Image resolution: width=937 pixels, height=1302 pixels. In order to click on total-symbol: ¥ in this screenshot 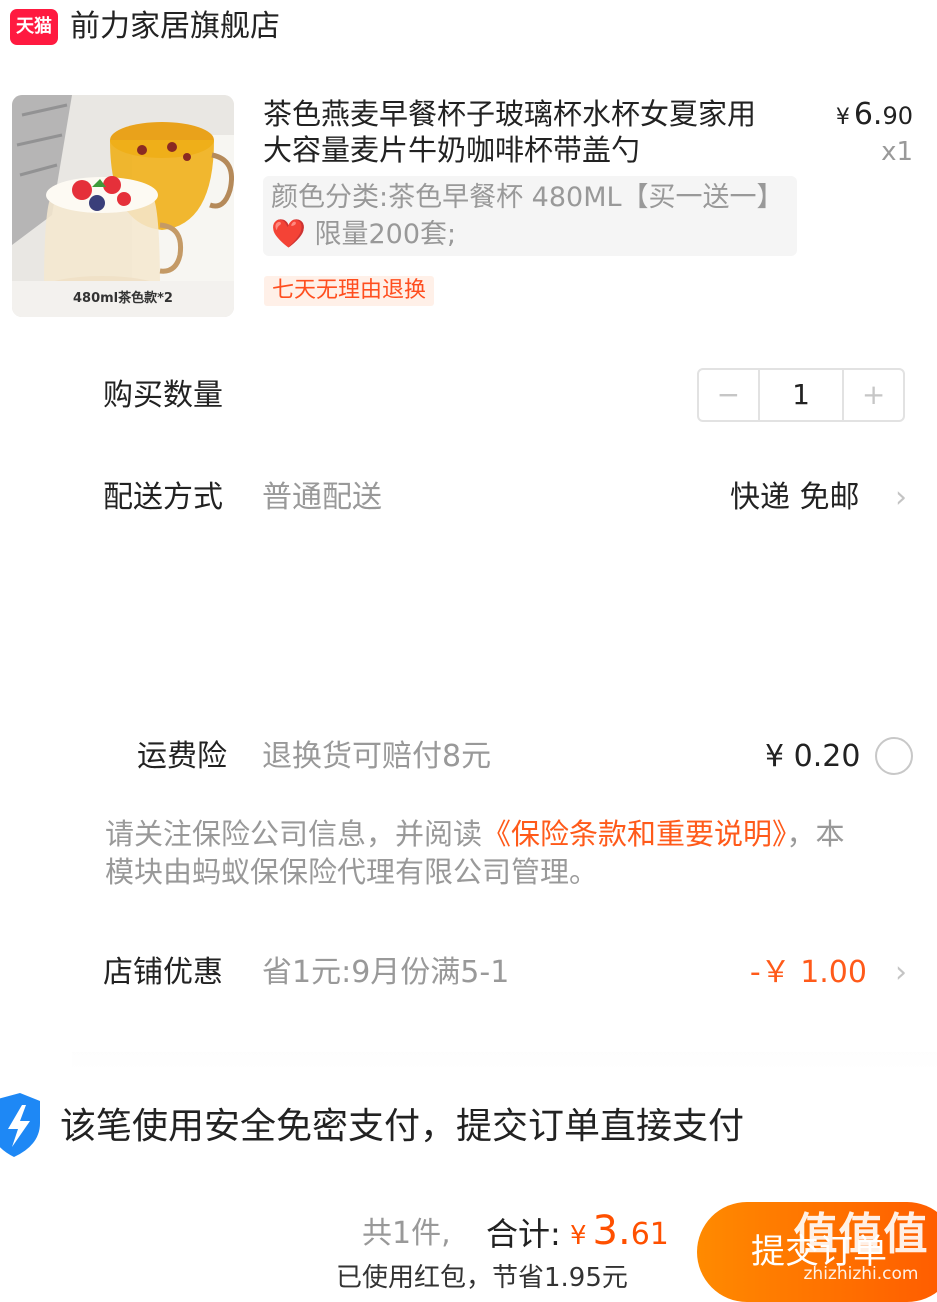, I will do `click(578, 1236)`.